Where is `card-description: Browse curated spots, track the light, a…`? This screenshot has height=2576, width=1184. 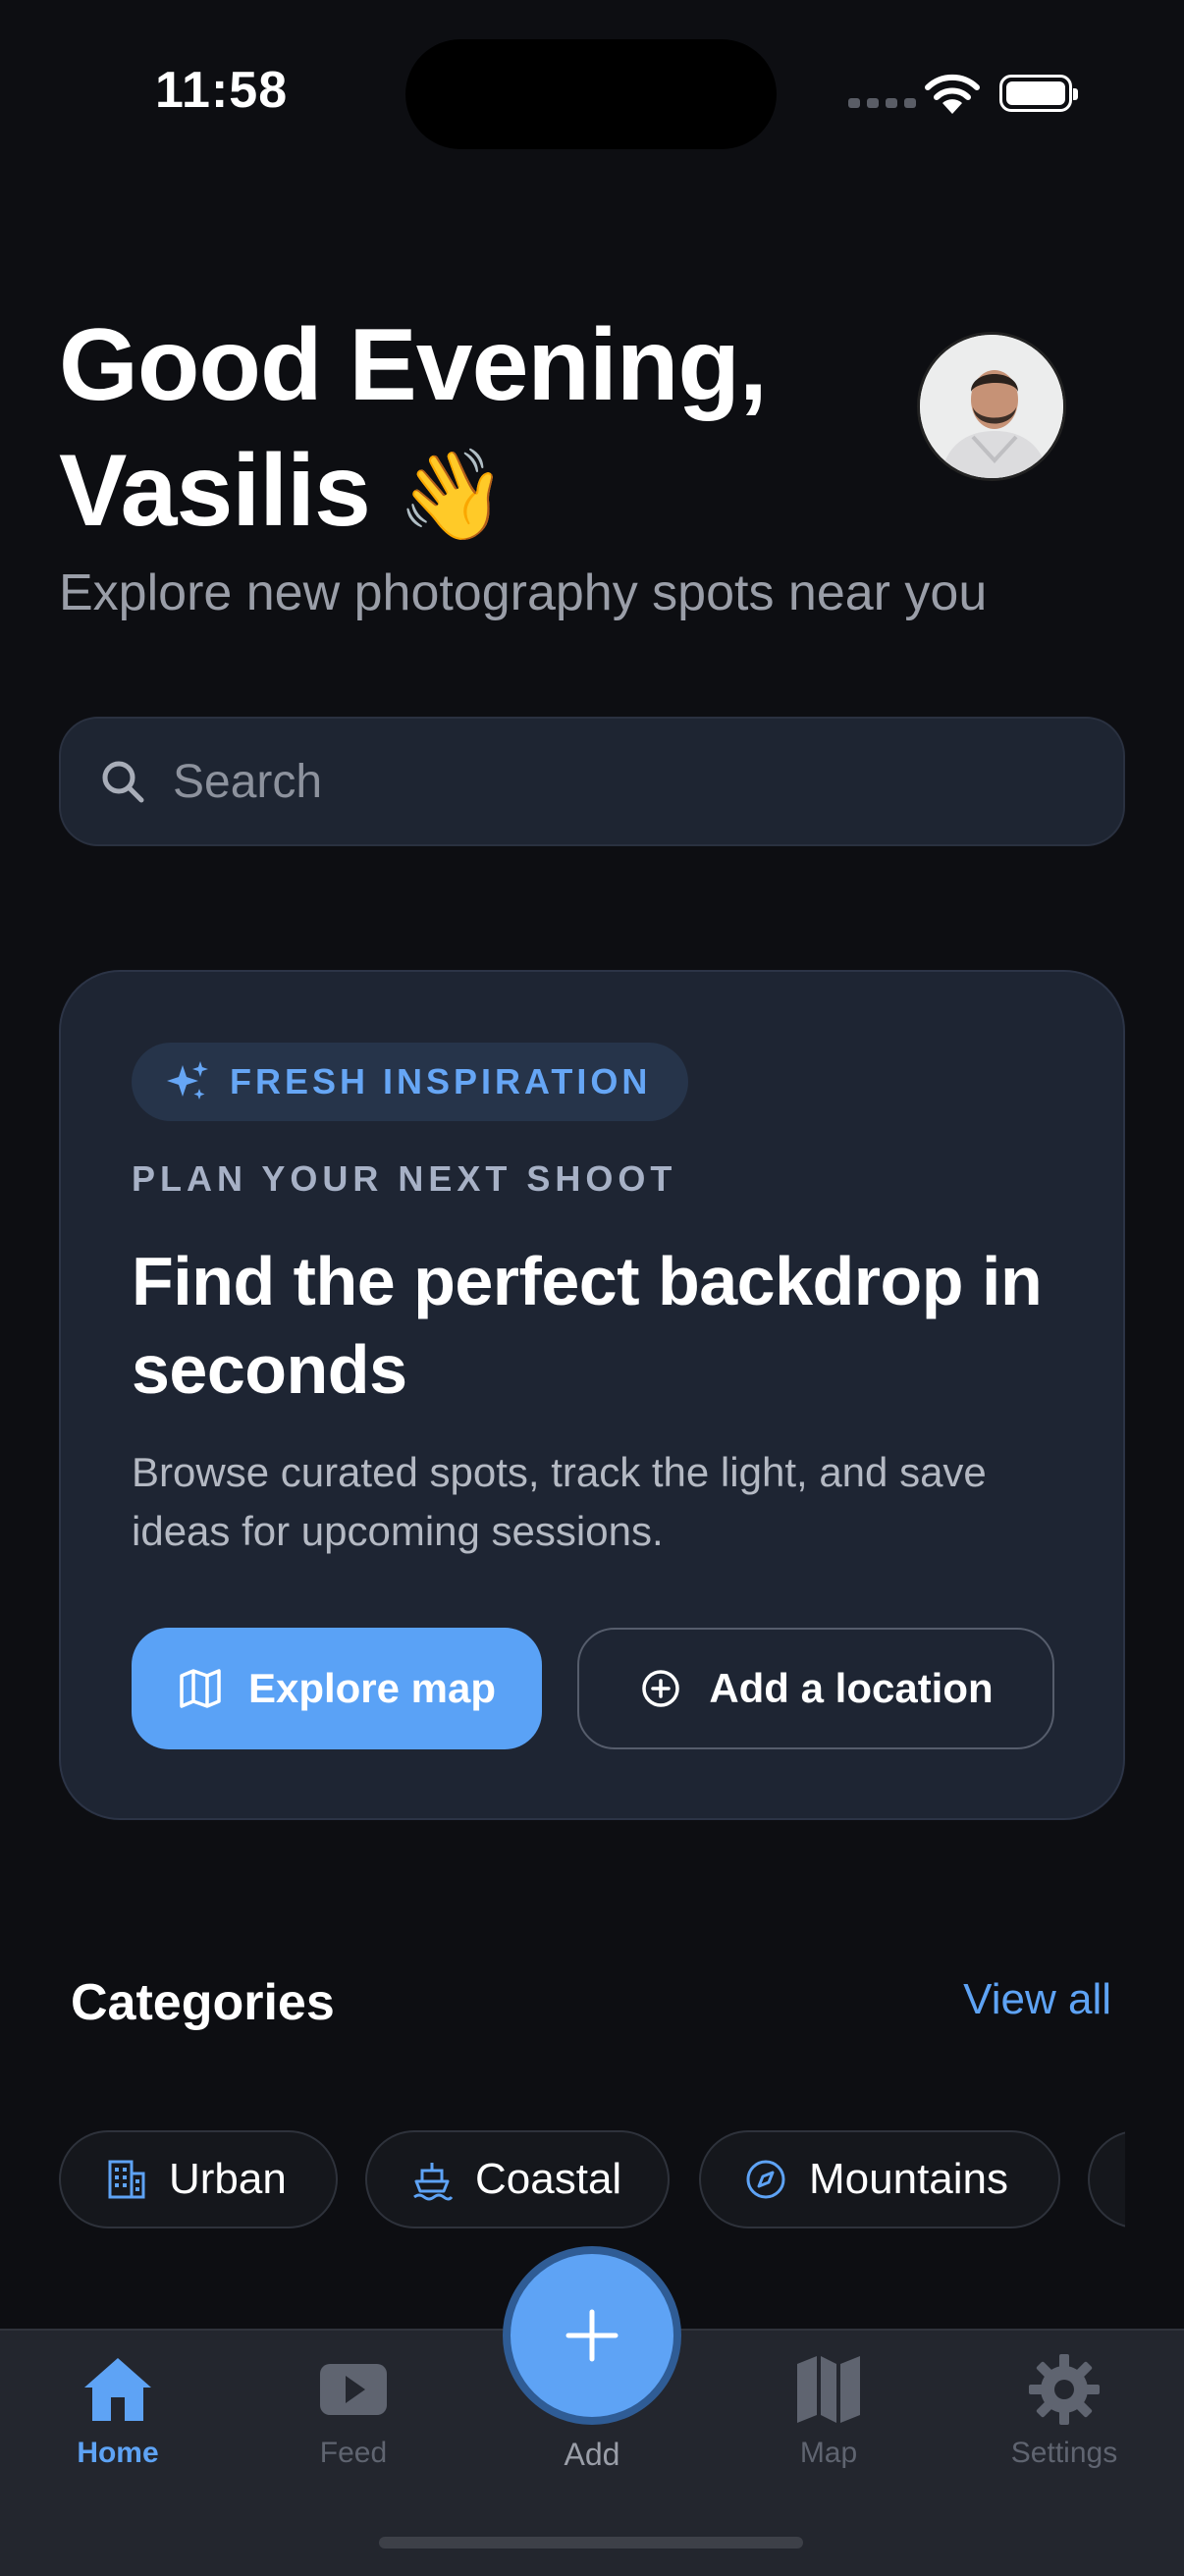 card-description: Browse curated spots, track the light, a… is located at coordinates (559, 1501).